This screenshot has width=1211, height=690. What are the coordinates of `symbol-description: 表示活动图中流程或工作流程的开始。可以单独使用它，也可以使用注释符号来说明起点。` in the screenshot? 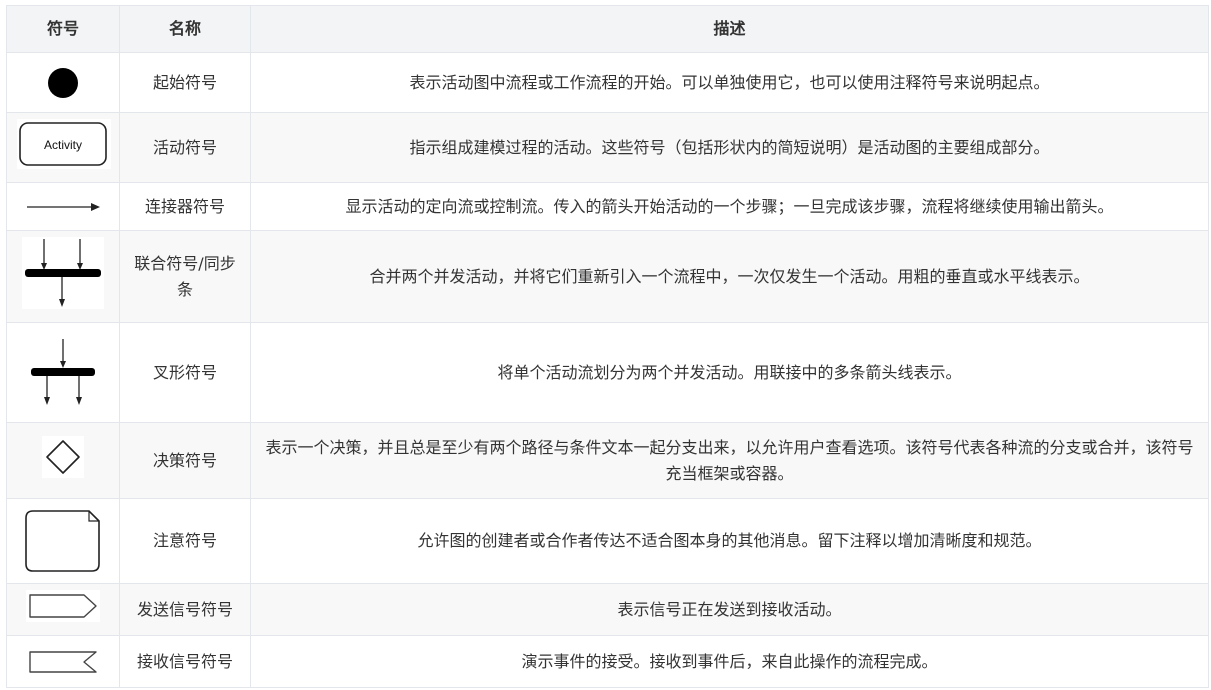 It's located at (729, 82).